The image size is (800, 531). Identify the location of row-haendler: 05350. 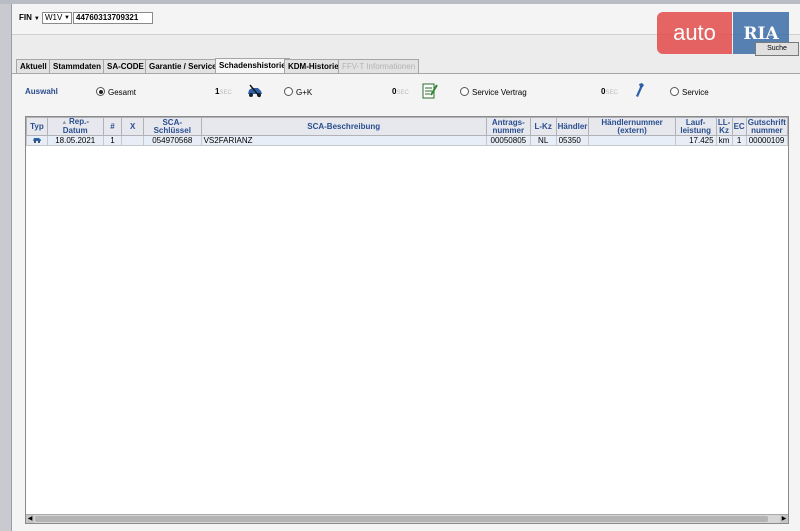
(572, 140).